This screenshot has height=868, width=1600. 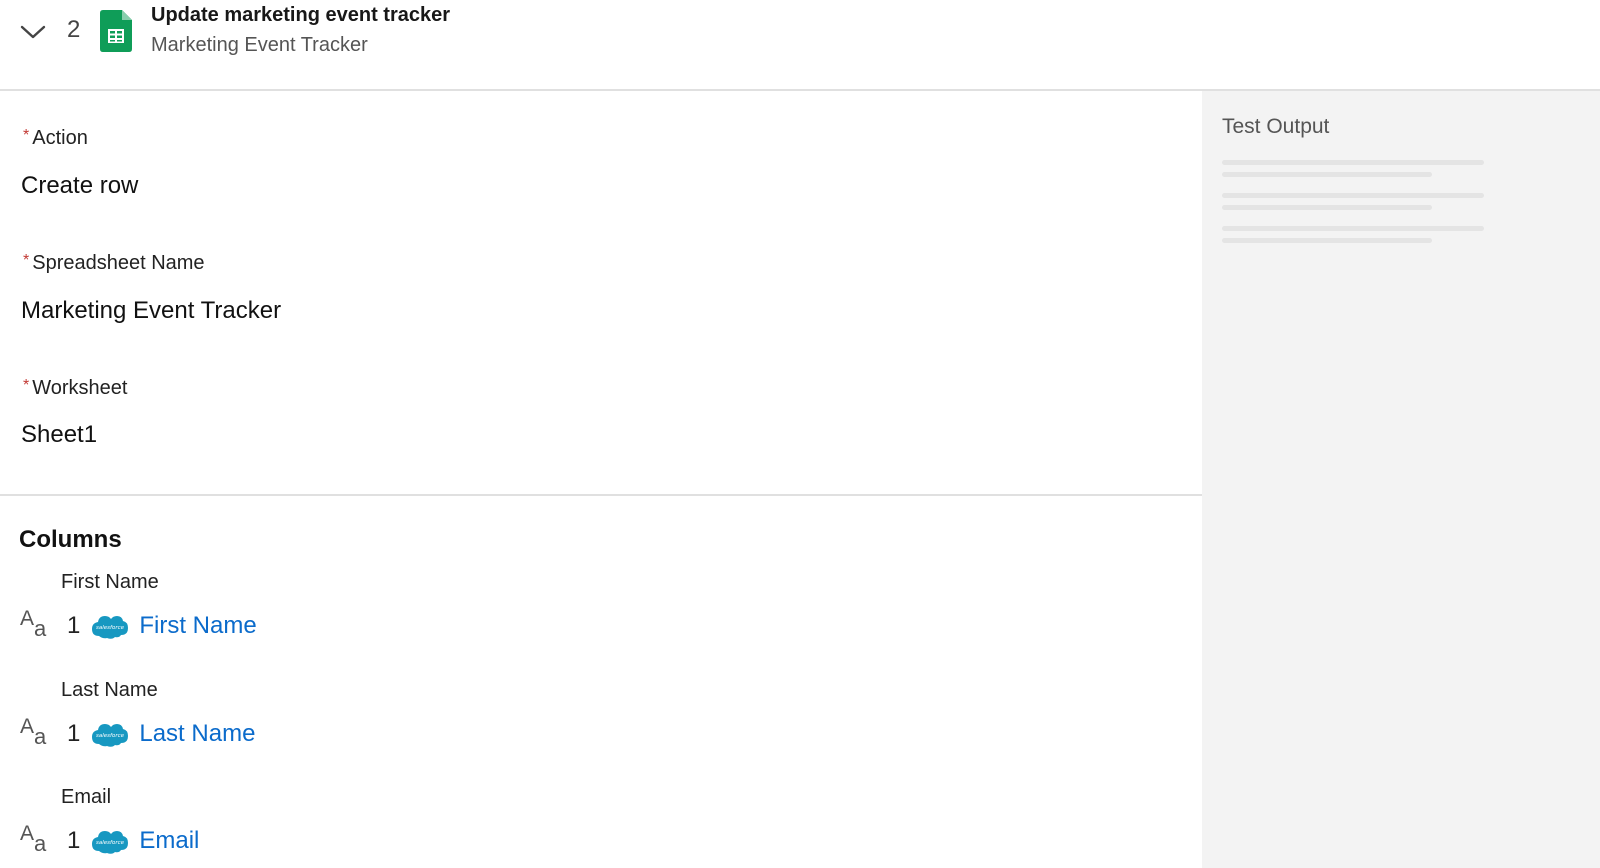 What do you see at coordinates (70, 539) in the screenshot?
I see `columns-heading: Columns` at bounding box center [70, 539].